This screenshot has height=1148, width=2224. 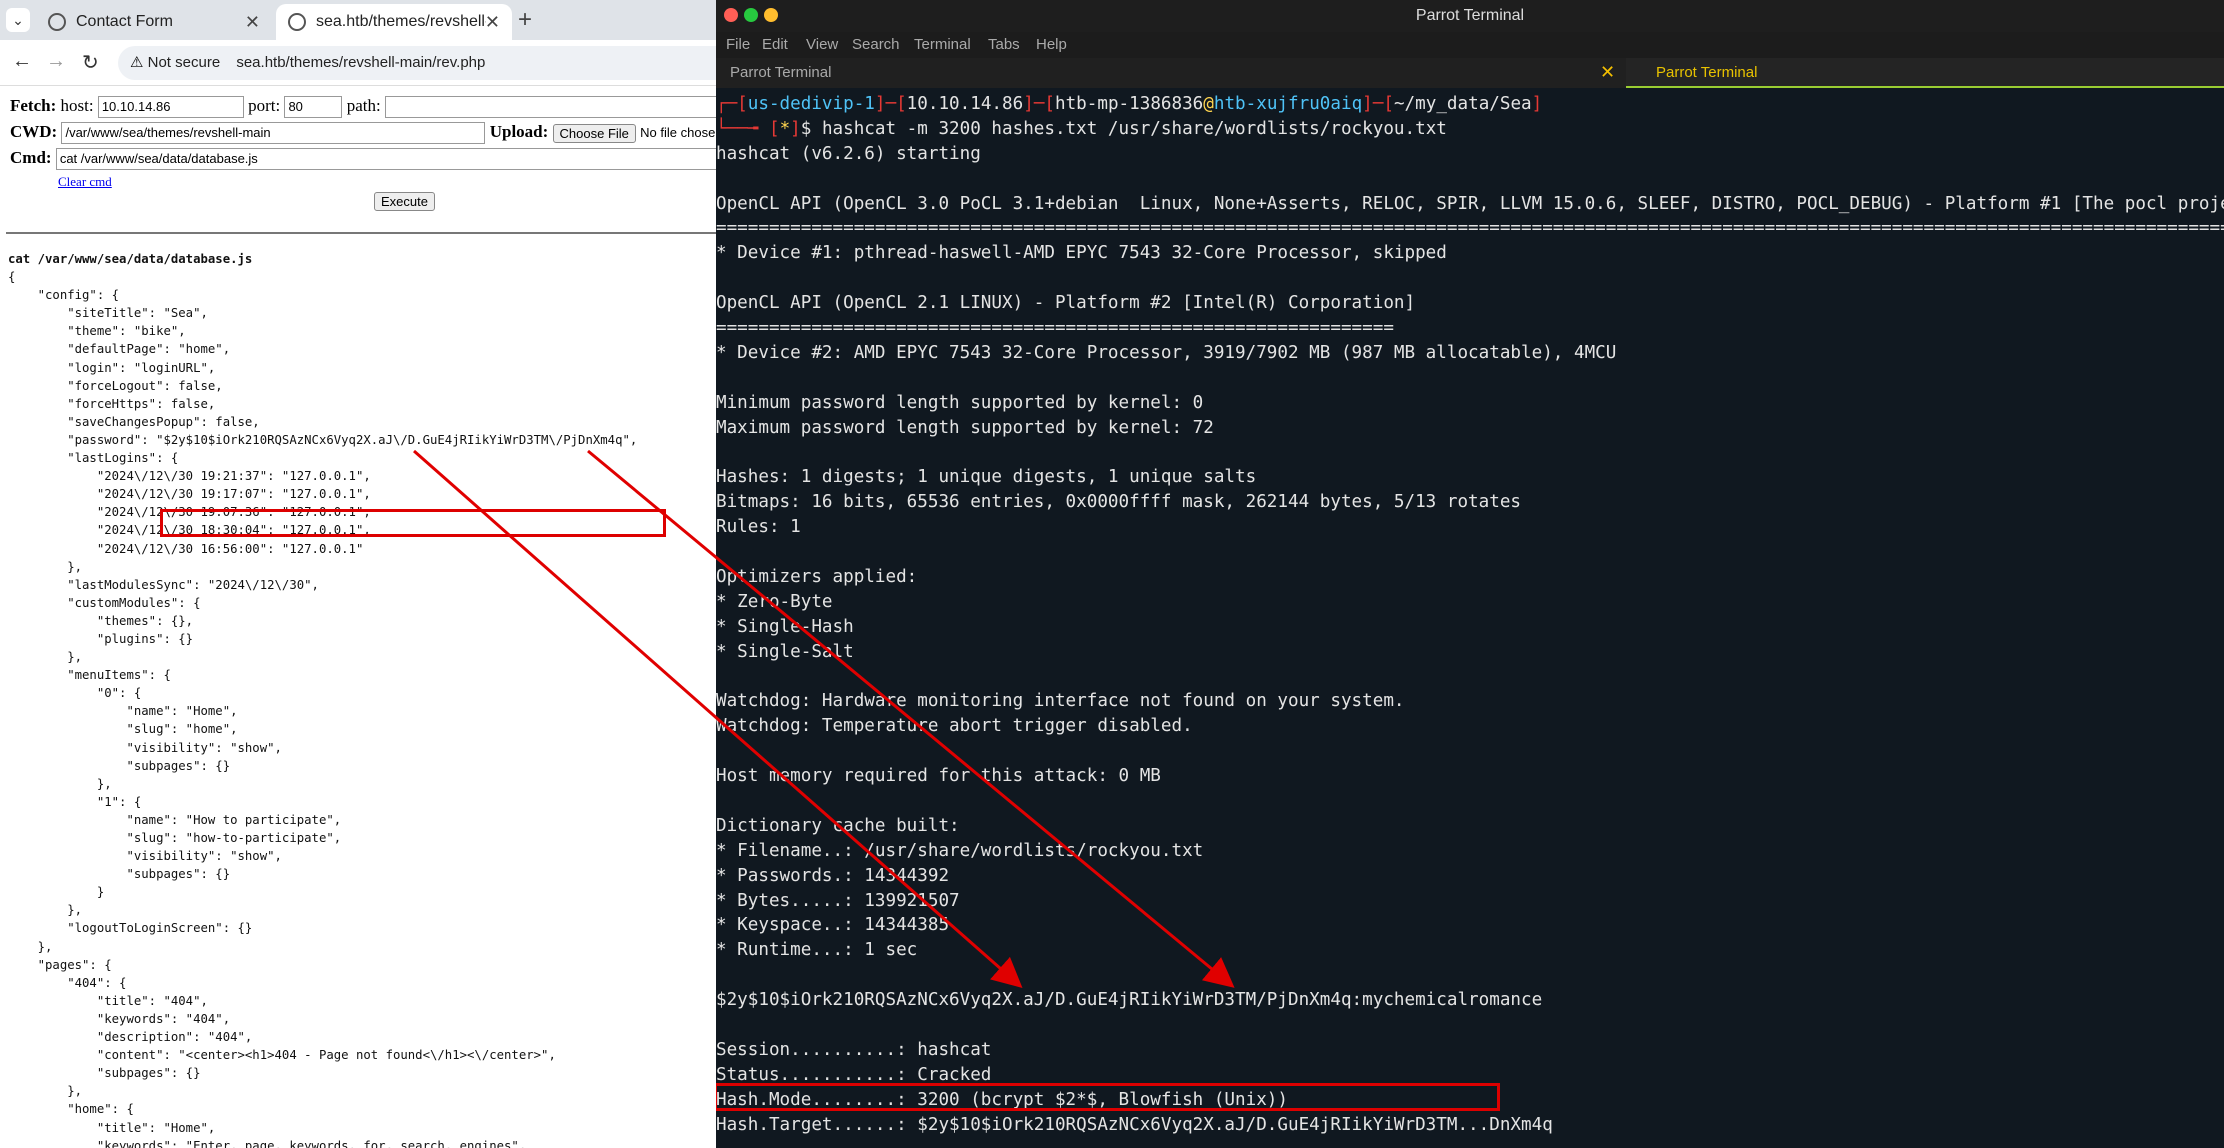 What do you see at coordinates (97, 331) in the screenshot?
I see `output-line: "theme": "bike",` at bounding box center [97, 331].